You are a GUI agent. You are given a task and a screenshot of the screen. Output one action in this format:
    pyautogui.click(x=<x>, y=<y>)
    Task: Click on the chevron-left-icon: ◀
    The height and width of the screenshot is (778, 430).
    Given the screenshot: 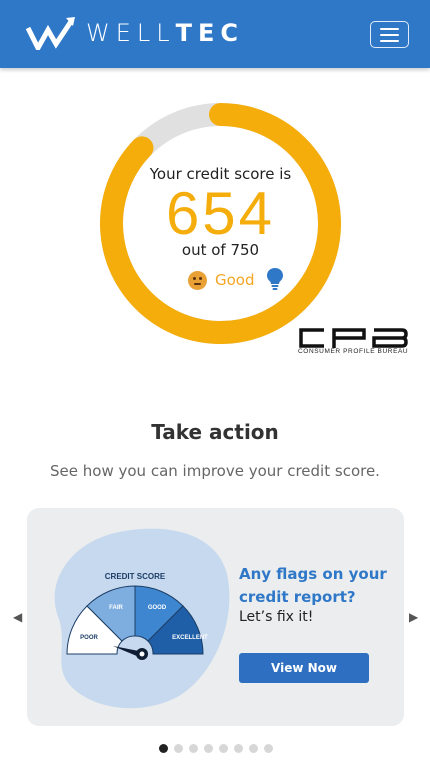 What is the action you would take?
    pyautogui.click(x=18, y=617)
    